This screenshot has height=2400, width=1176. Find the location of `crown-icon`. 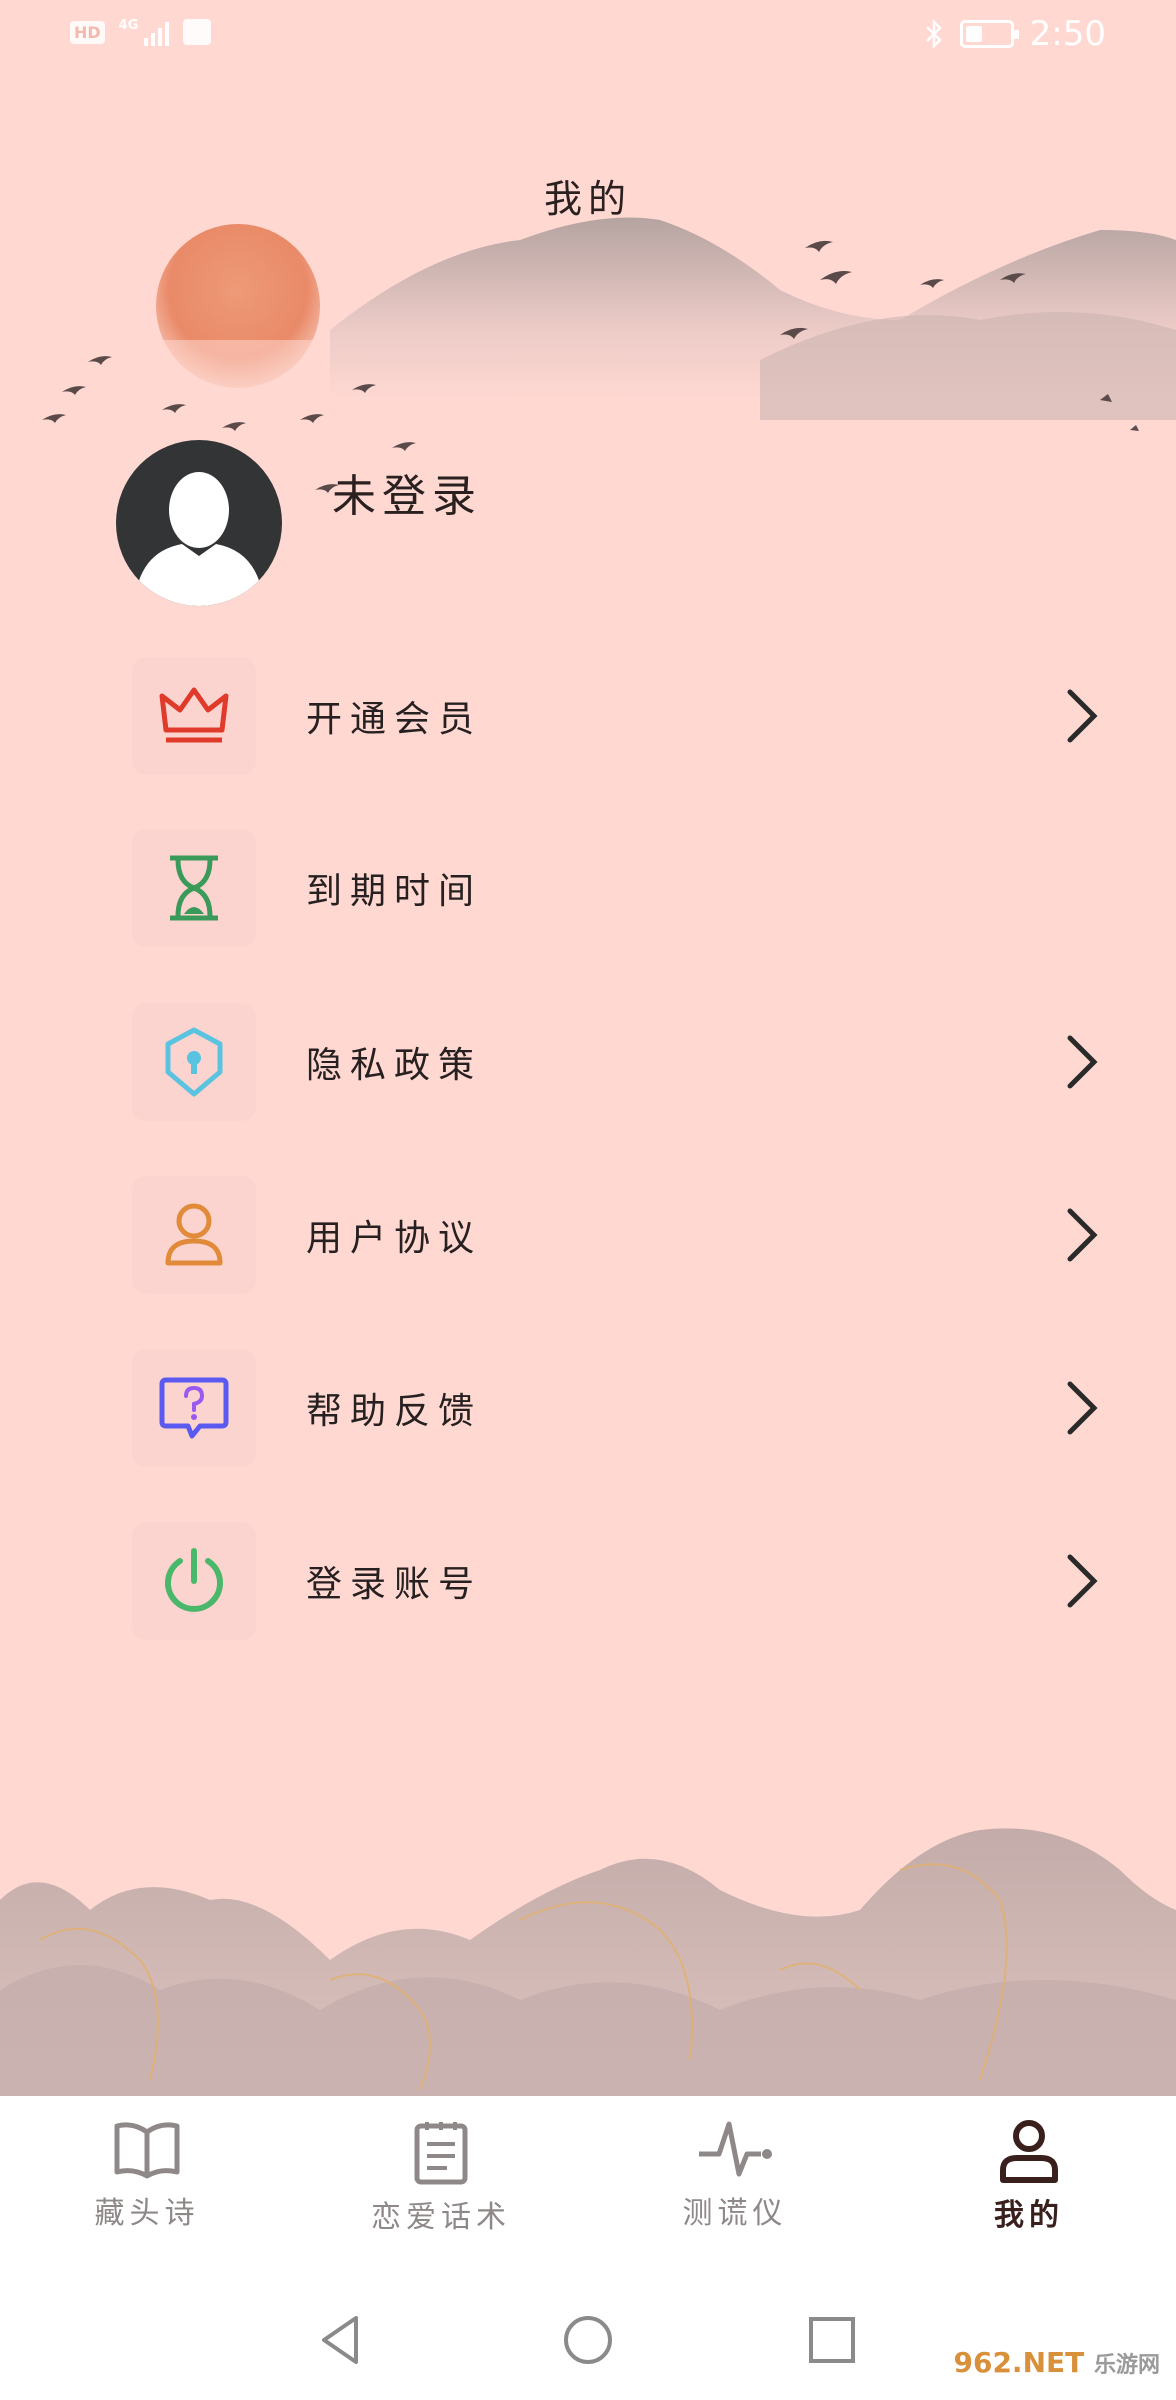

crown-icon is located at coordinates (194, 715).